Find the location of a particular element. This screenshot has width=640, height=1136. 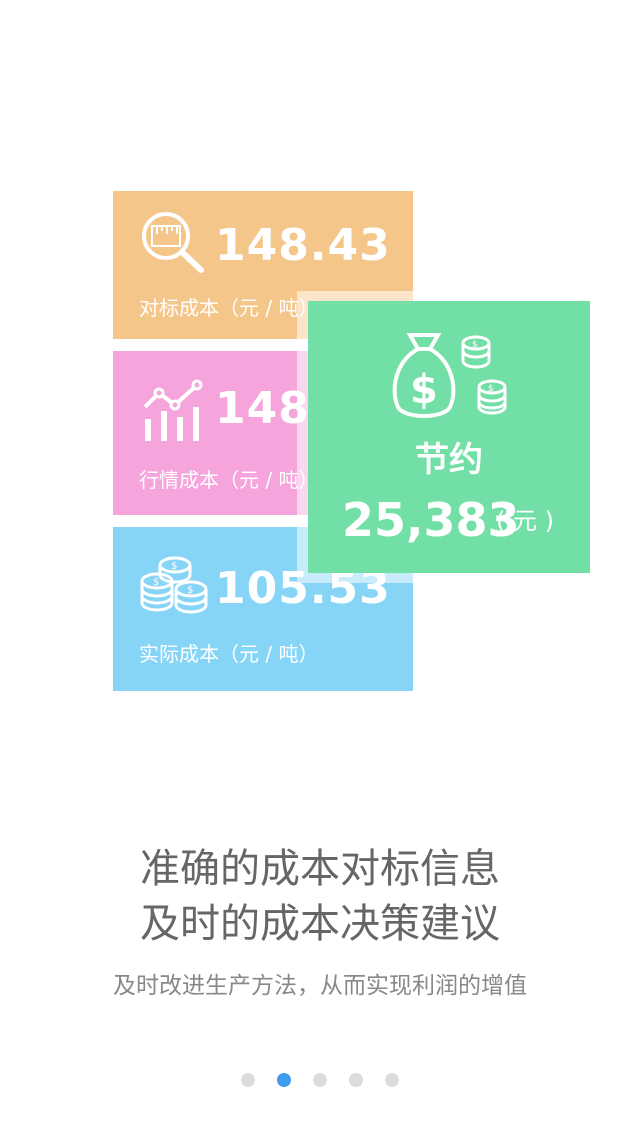

headline-line-1: 准确的成本对标信息 is located at coordinates (320, 869).